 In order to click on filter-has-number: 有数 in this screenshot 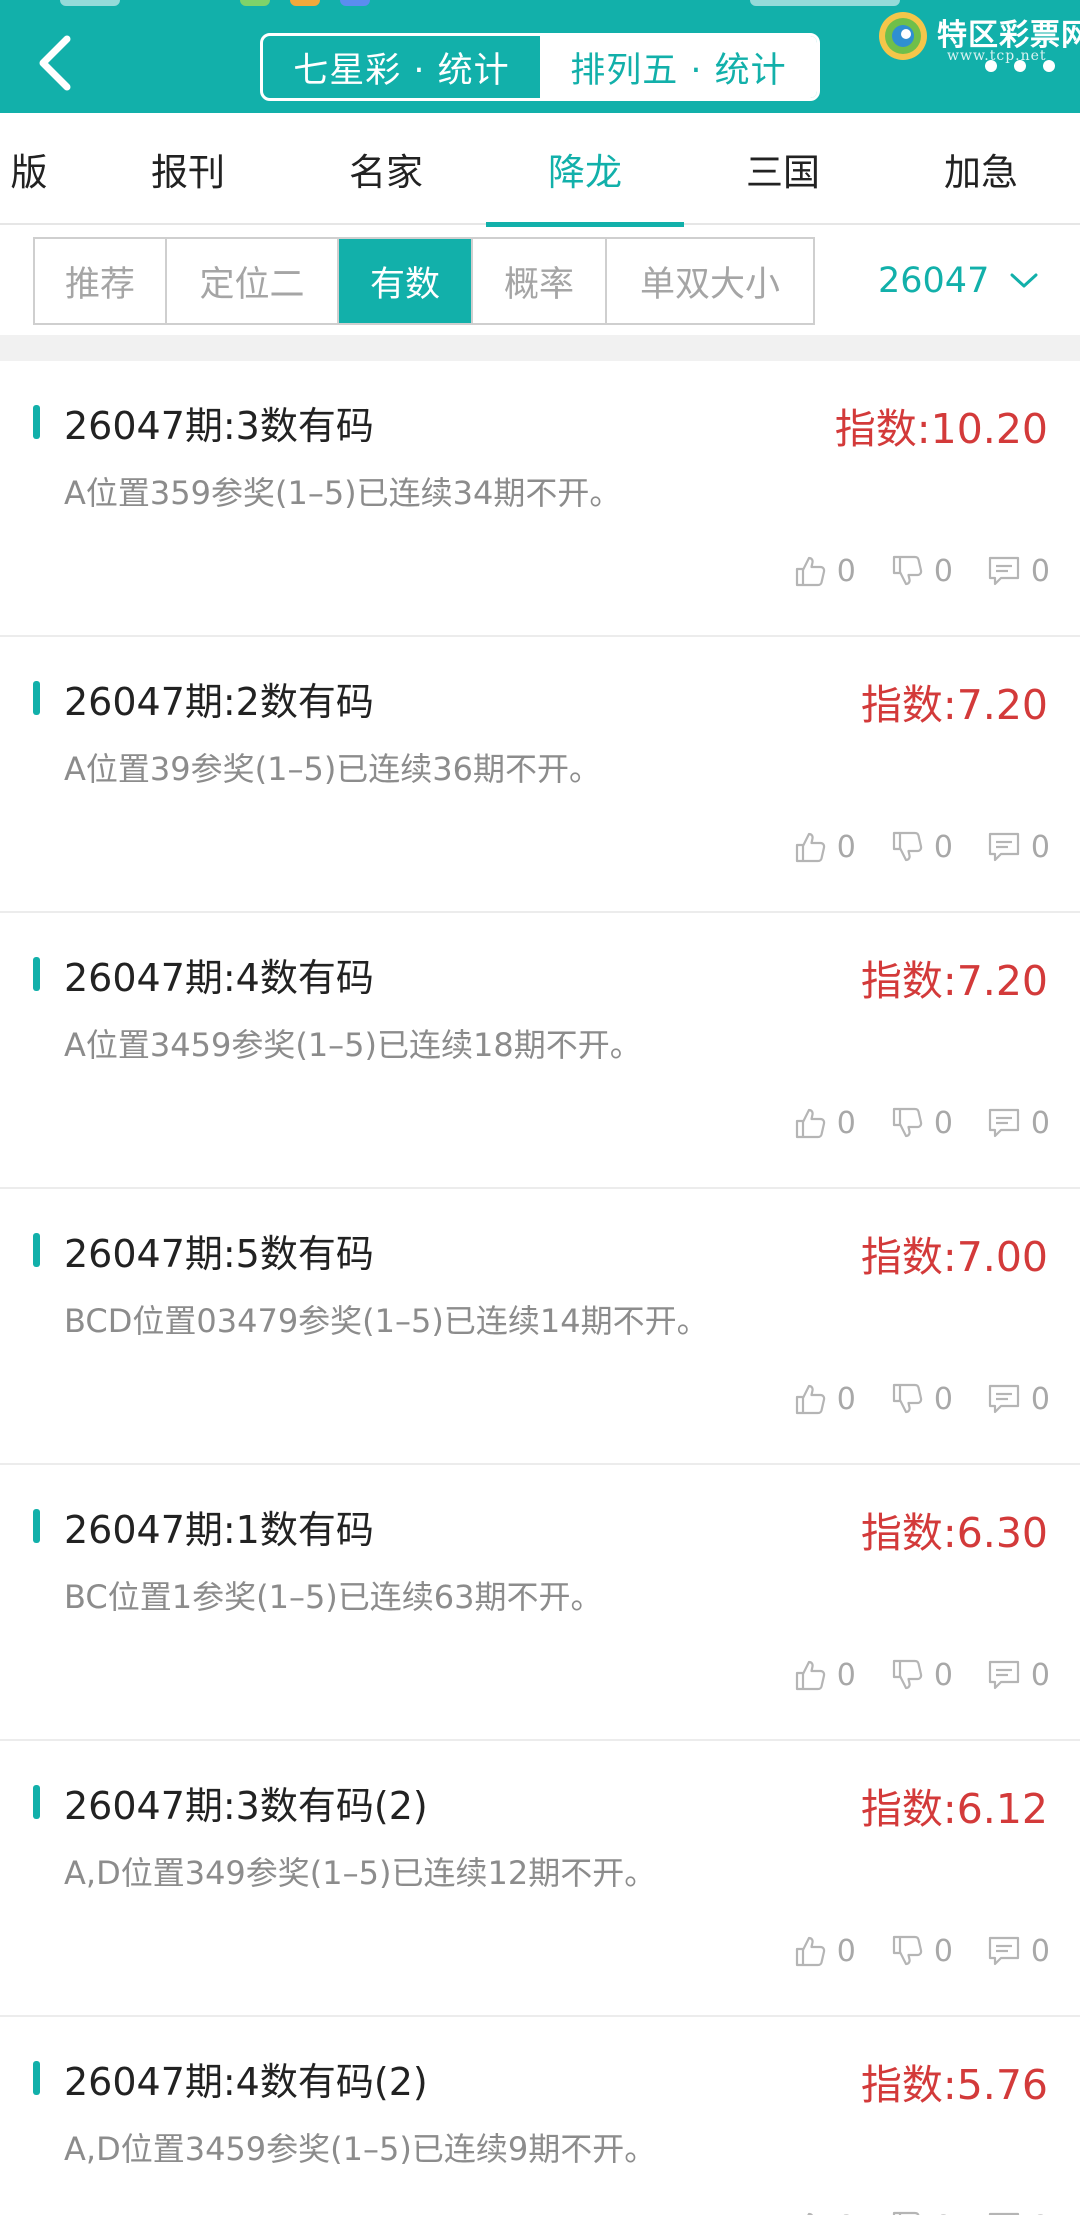, I will do `click(406, 281)`.